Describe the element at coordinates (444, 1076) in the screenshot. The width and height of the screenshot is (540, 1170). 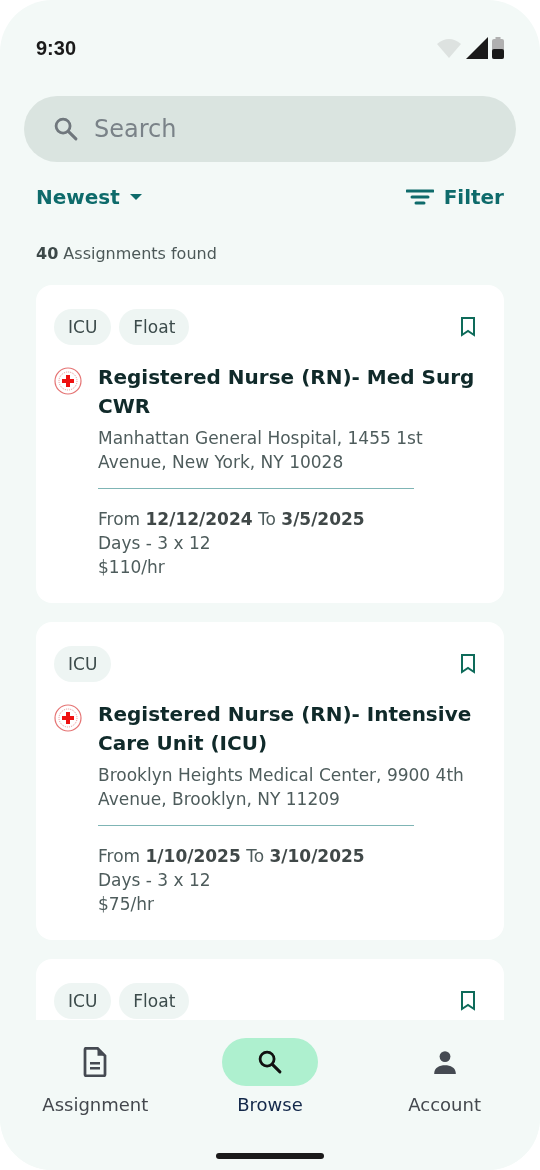
I see `nav-tab: Account` at that location.